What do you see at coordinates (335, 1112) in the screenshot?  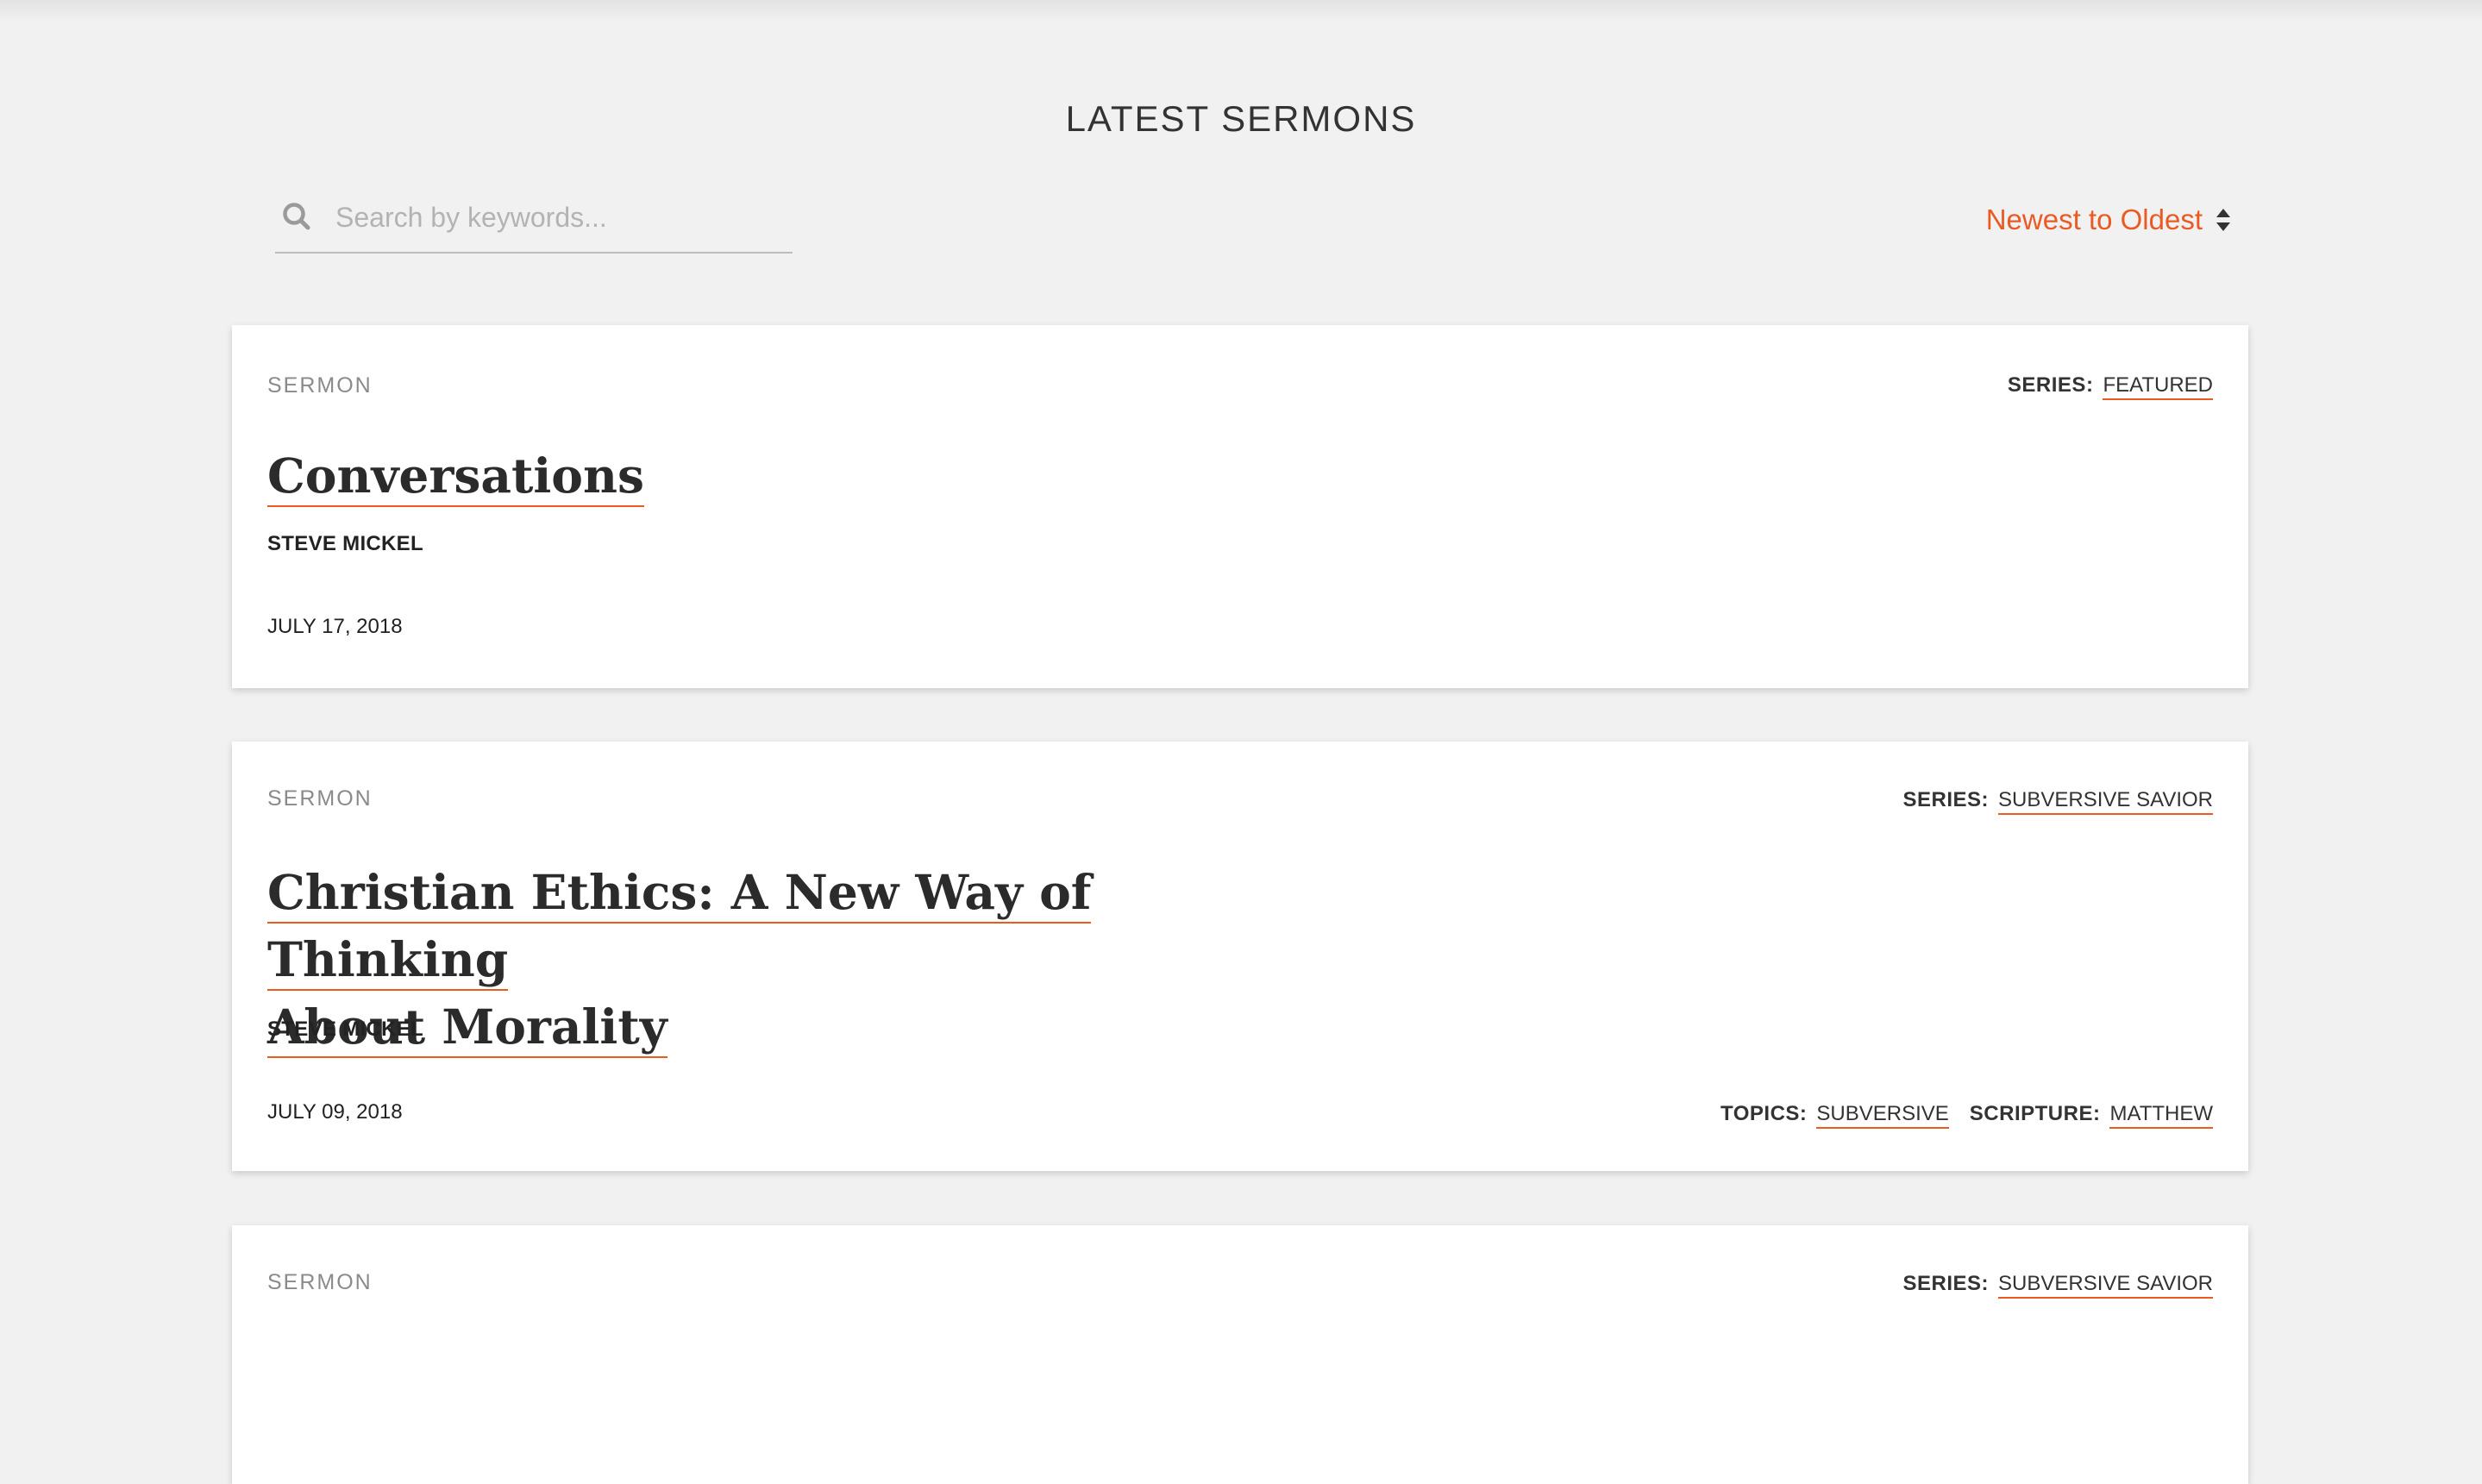 I see `sermon-date: JULY 09, 2018` at bounding box center [335, 1112].